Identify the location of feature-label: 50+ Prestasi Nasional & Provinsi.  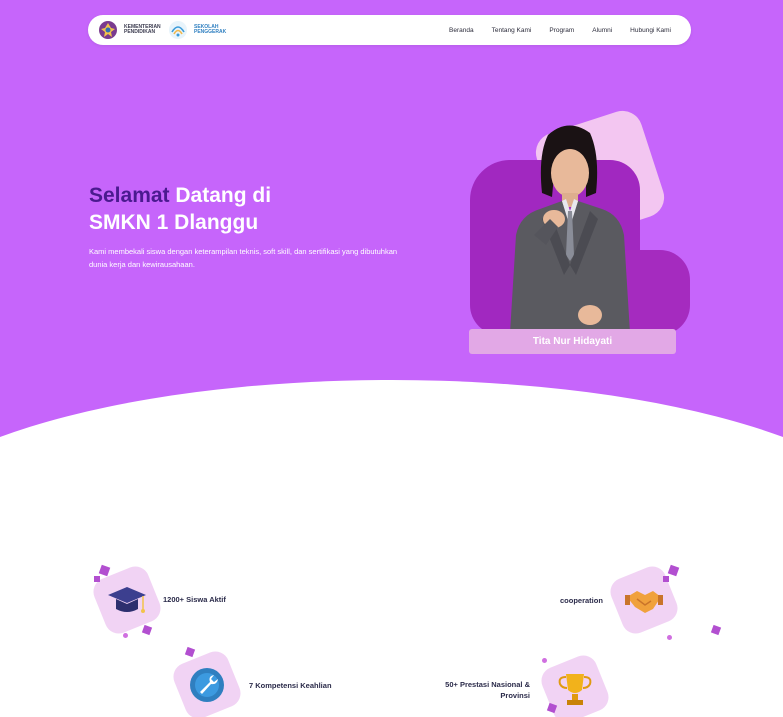
(487, 689).